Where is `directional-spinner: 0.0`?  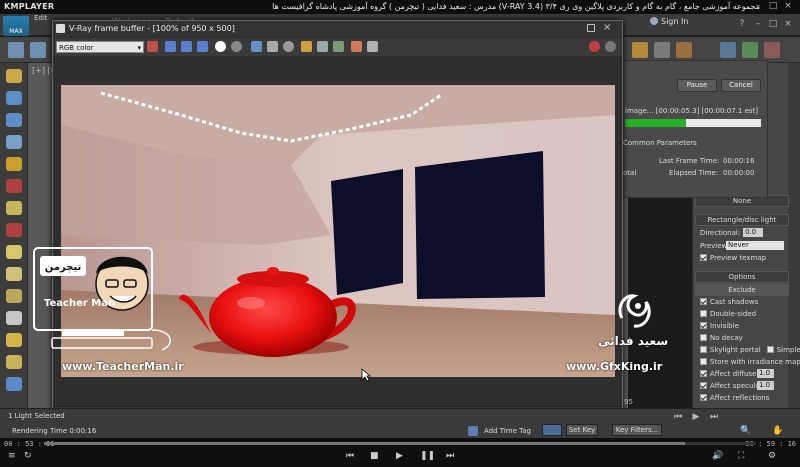 directional-spinner: 0.0 is located at coordinates (753, 232).